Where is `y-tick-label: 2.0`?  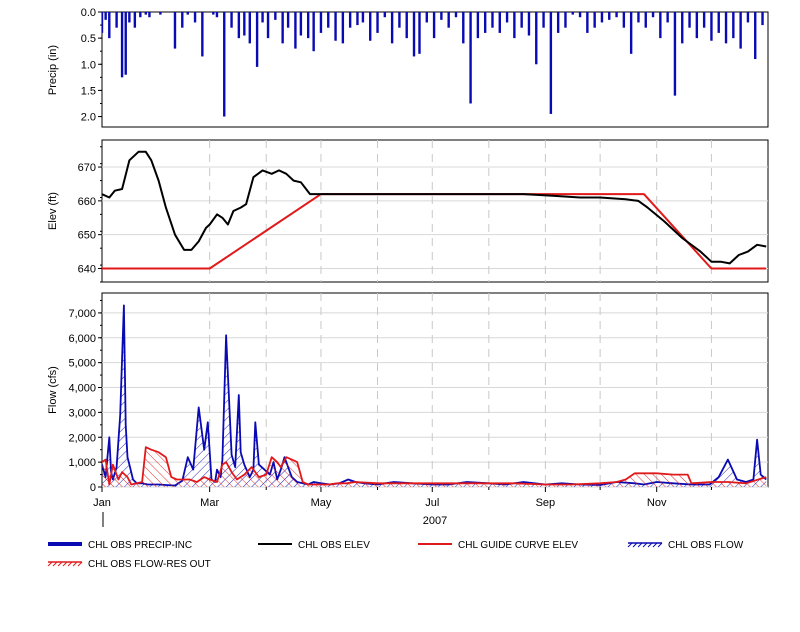
y-tick-label: 2.0 is located at coordinates (88, 118).